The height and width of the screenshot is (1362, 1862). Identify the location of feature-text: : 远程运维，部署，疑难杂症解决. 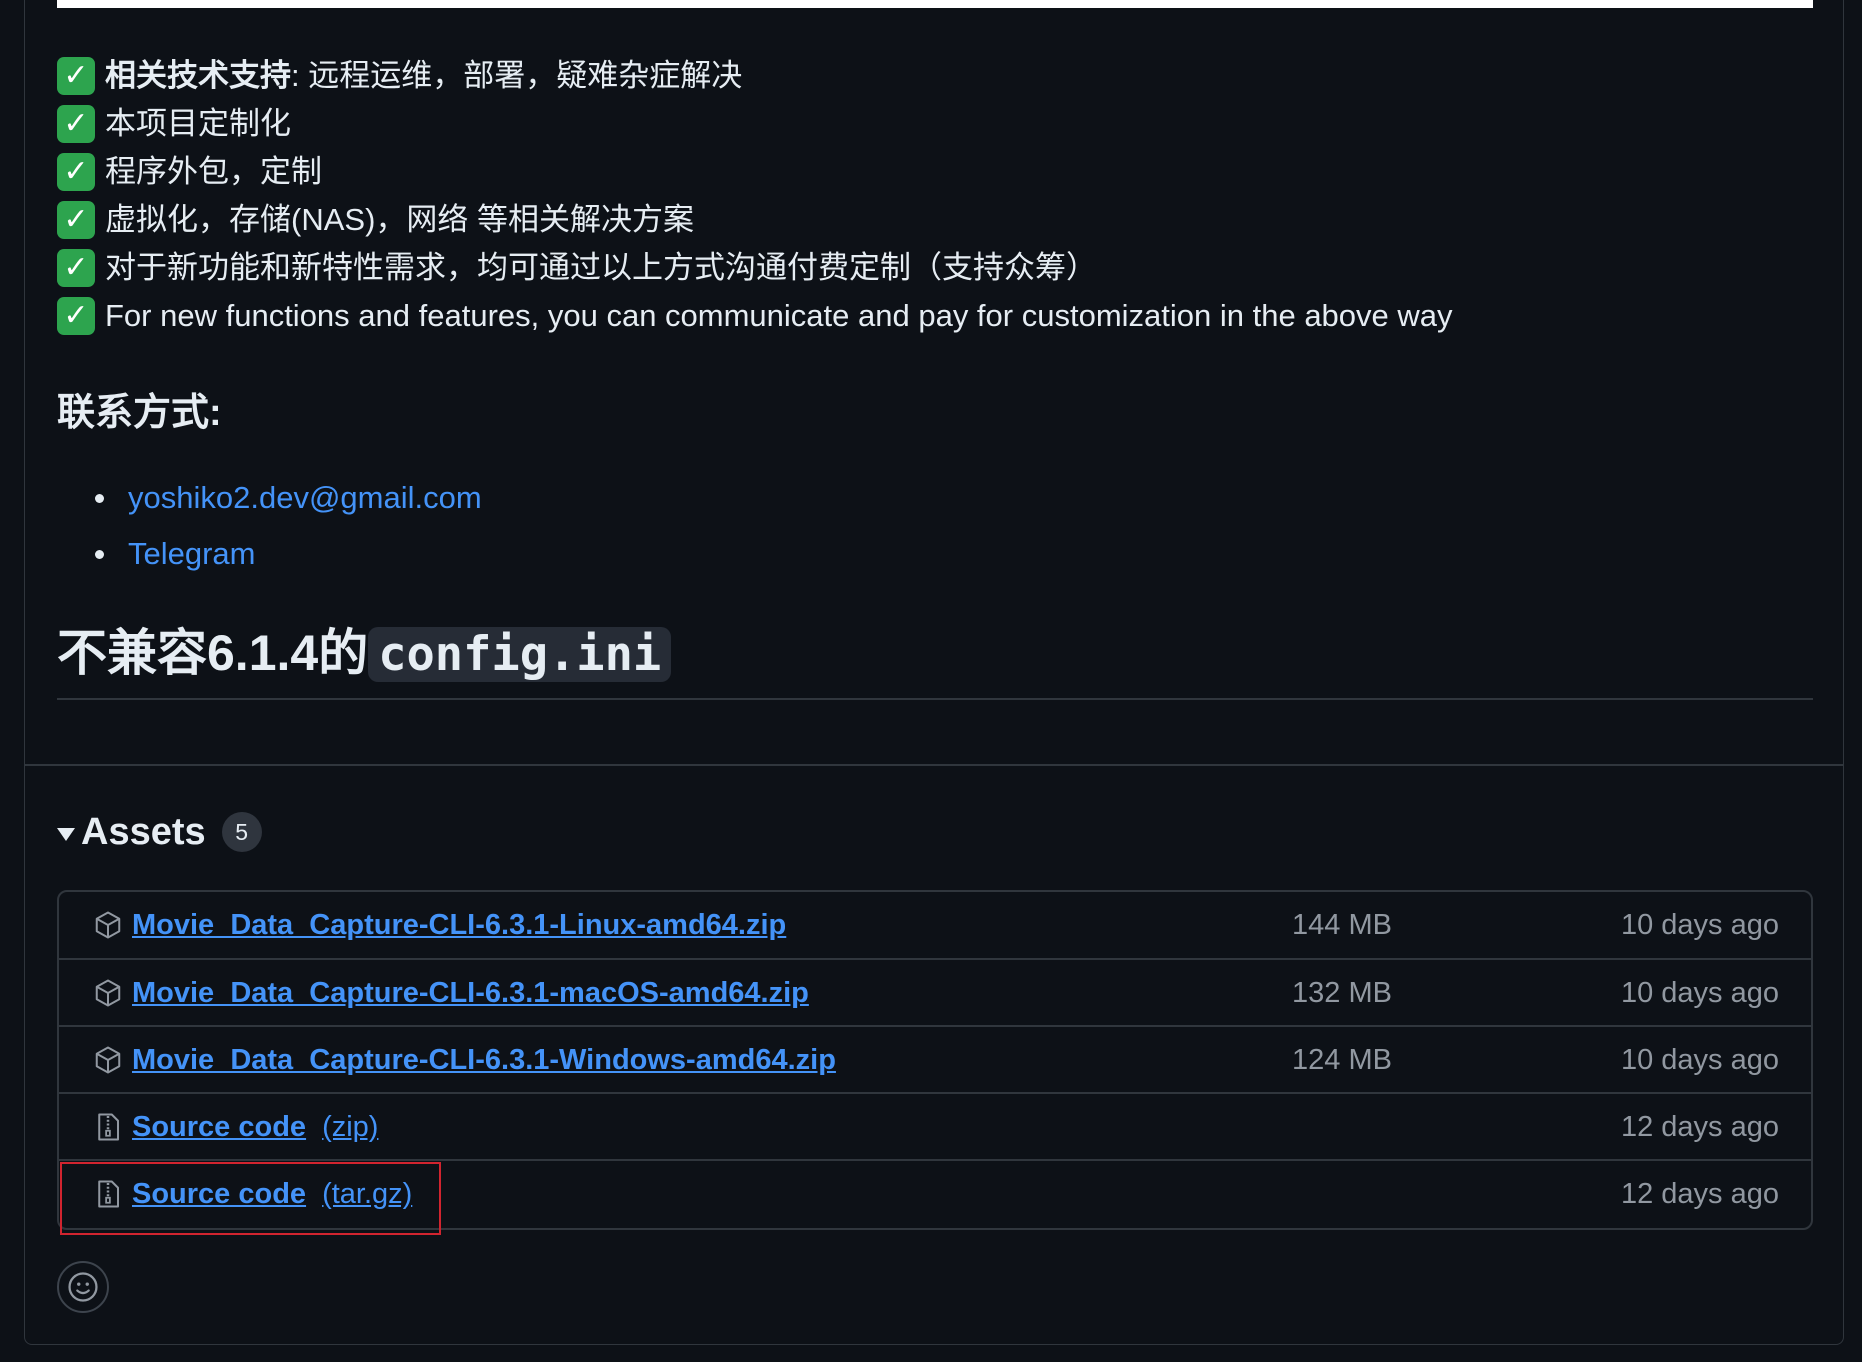
(517, 75).